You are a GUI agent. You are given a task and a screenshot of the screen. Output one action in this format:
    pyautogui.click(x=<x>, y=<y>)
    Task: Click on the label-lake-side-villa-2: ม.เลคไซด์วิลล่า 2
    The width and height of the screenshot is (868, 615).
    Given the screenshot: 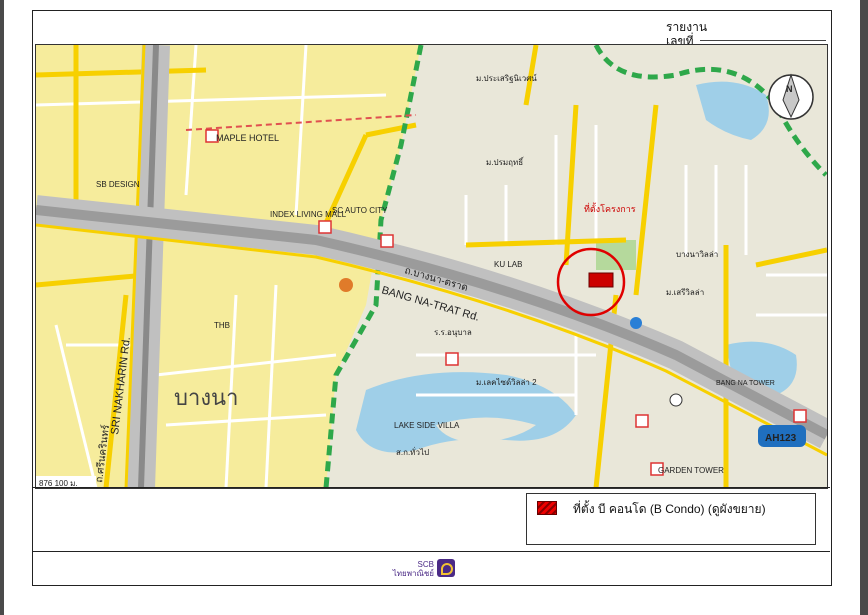 What is the action you would take?
    pyautogui.click(x=506, y=382)
    